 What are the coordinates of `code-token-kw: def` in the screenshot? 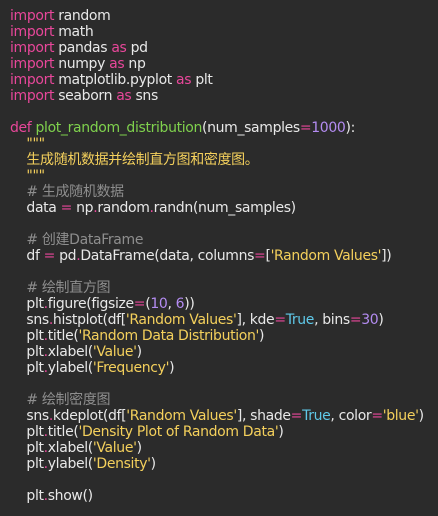 It's located at (21, 128).